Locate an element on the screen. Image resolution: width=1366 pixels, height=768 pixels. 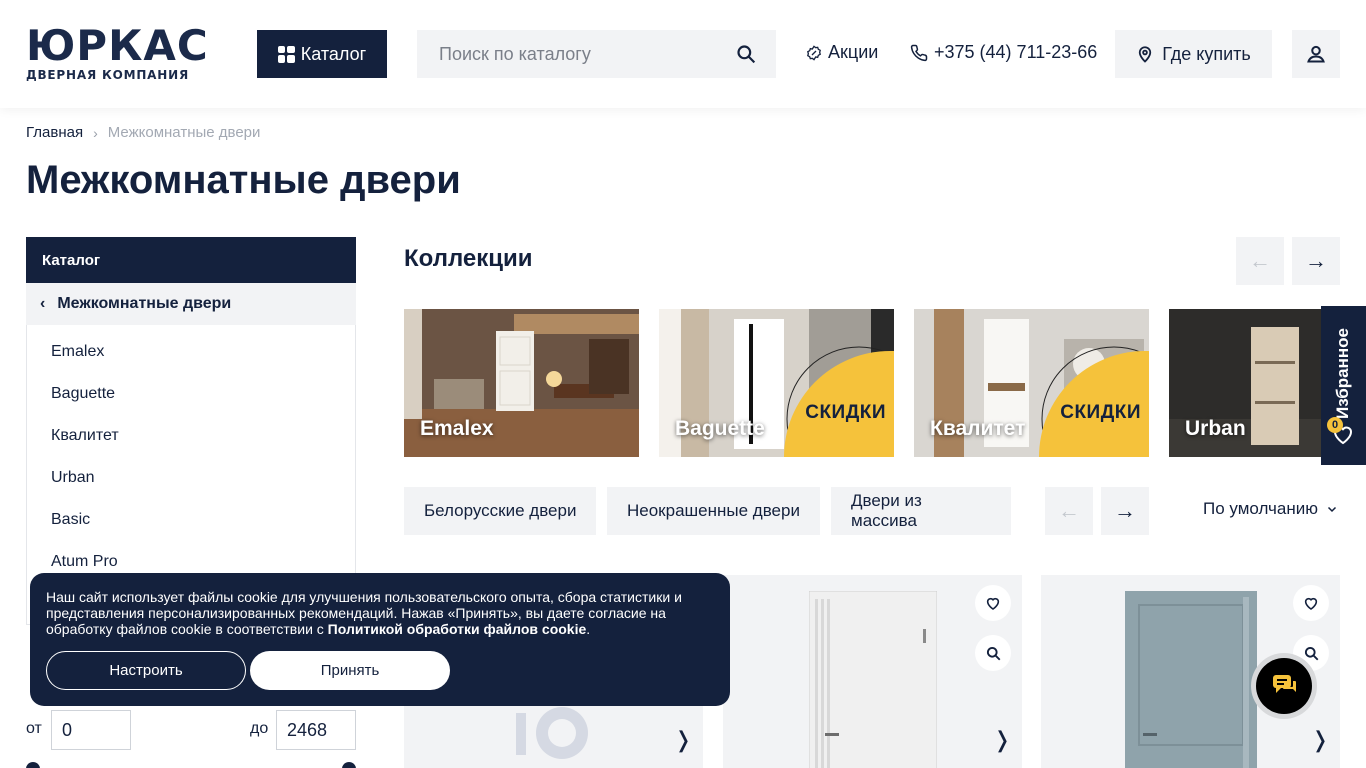
price-to-input is located at coordinates (316, 730).